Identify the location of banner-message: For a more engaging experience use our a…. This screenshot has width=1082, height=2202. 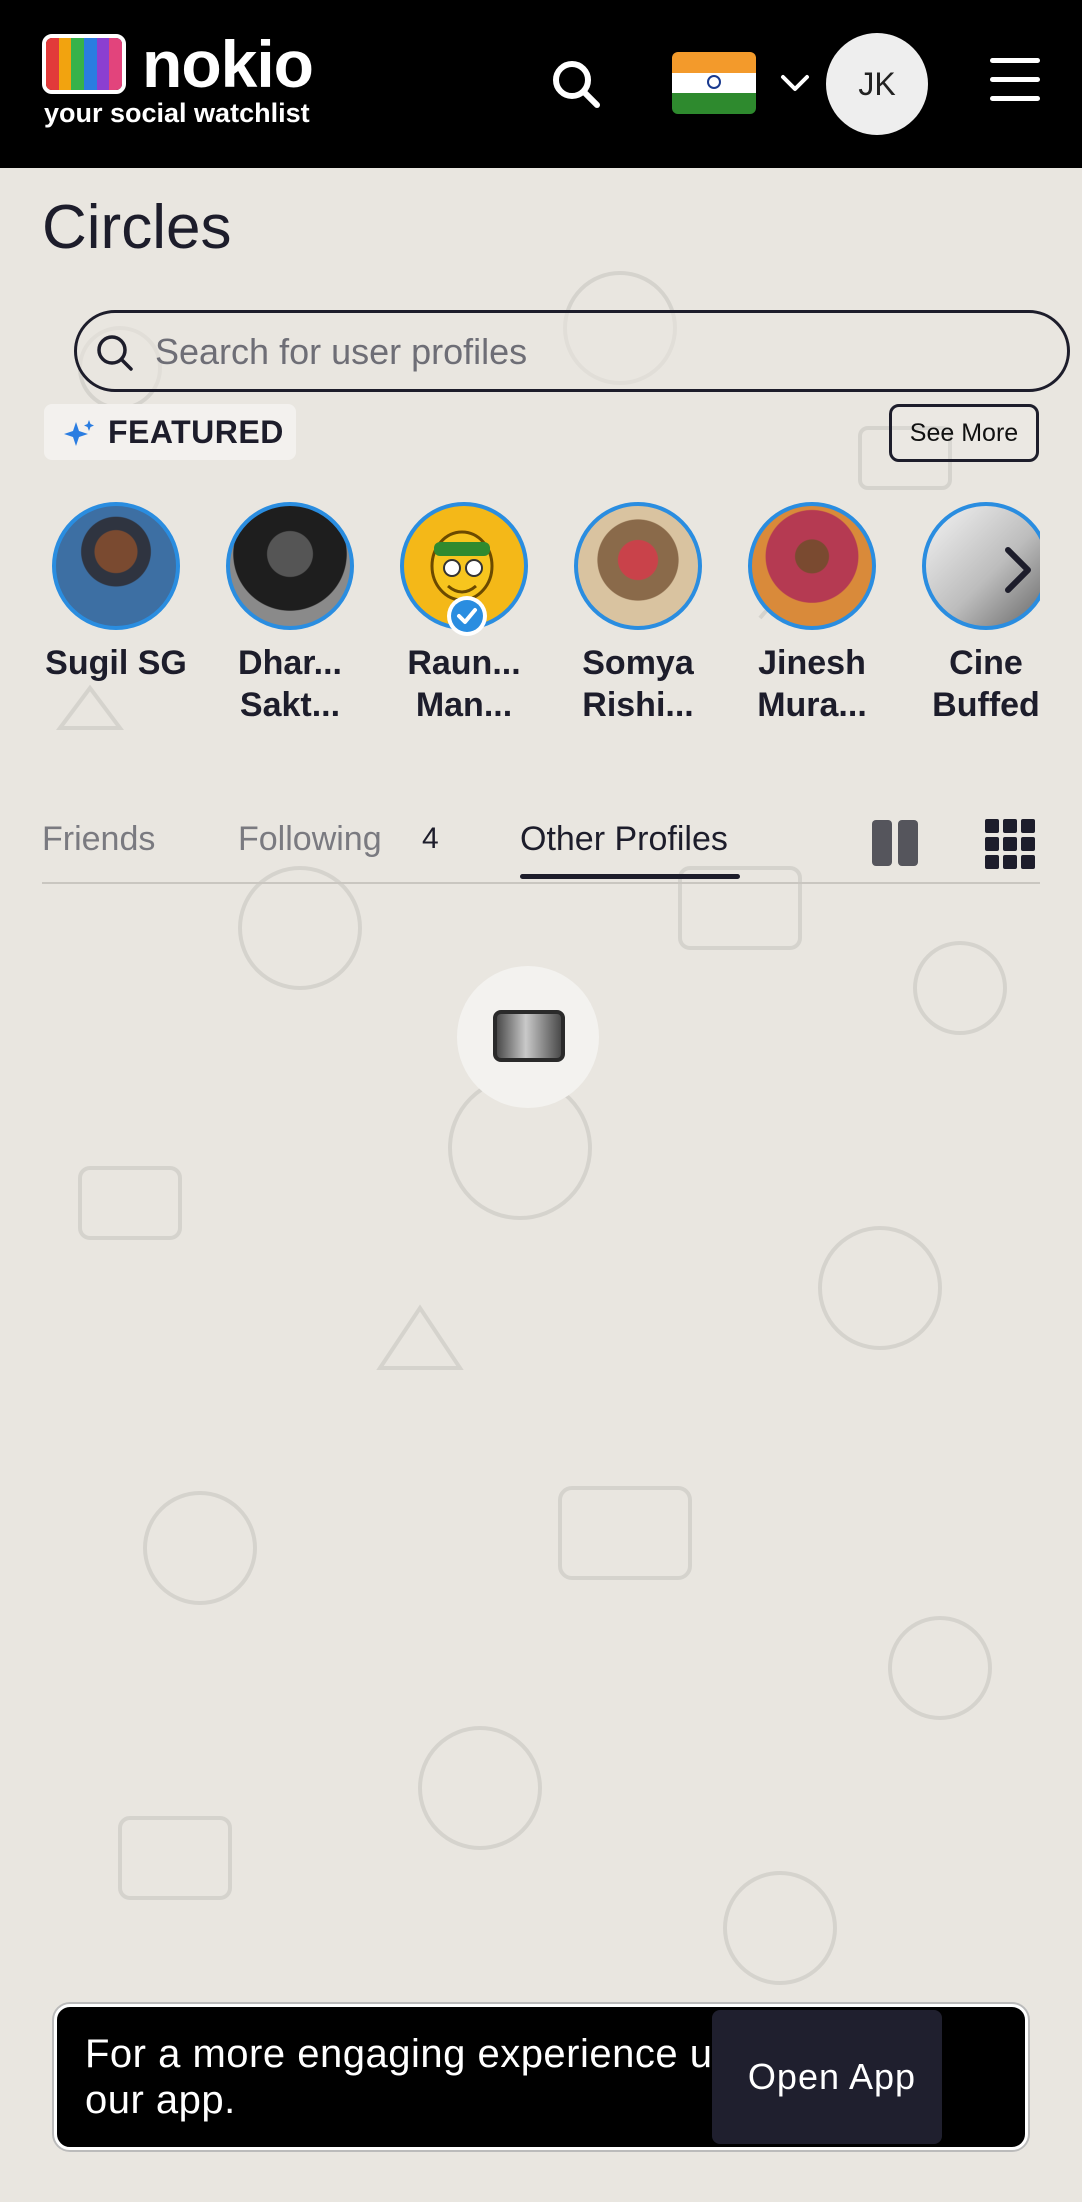
(420, 2077).